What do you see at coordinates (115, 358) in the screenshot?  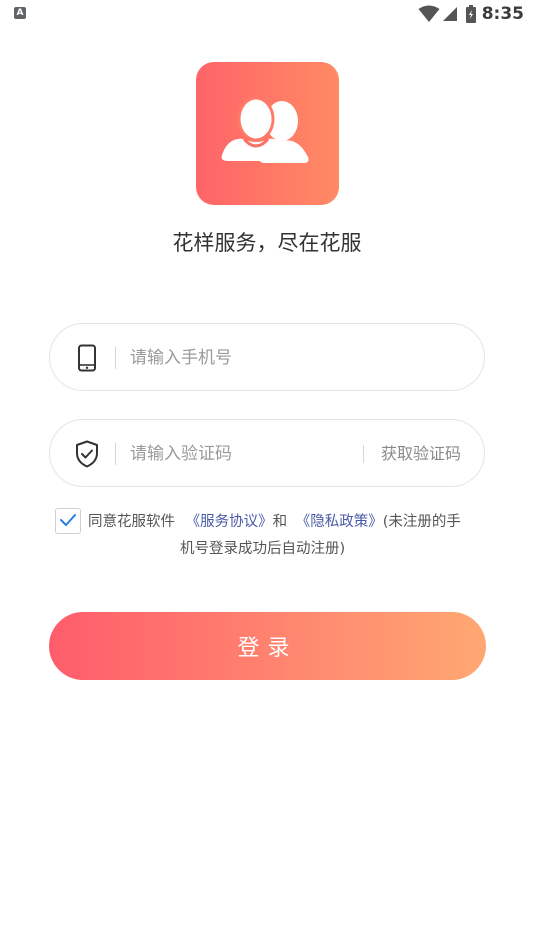 I see `phone-field-divider` at bounding box center [115, 358].